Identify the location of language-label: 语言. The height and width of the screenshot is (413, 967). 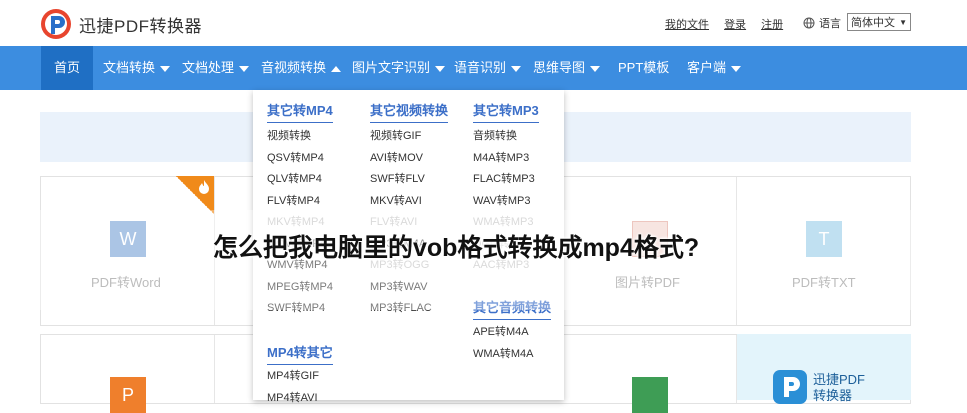
(822, 23).